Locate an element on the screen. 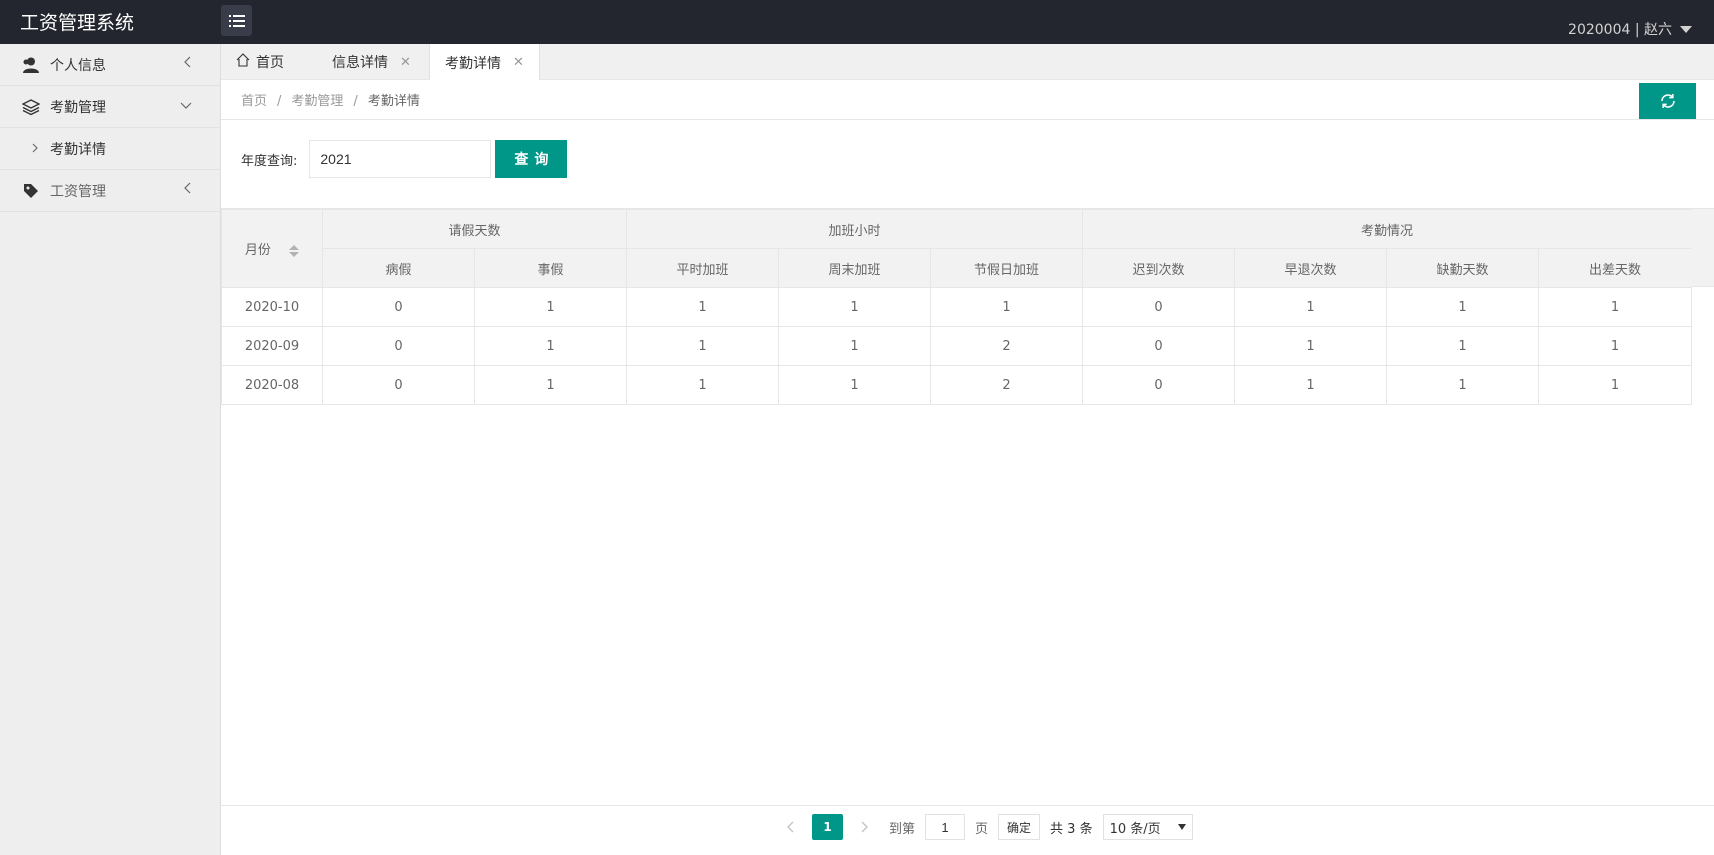 Image resolution: width=1714 pixels, height=855 pixels. column-header: 缺勤天数 is located at coordinates (1463, 268).